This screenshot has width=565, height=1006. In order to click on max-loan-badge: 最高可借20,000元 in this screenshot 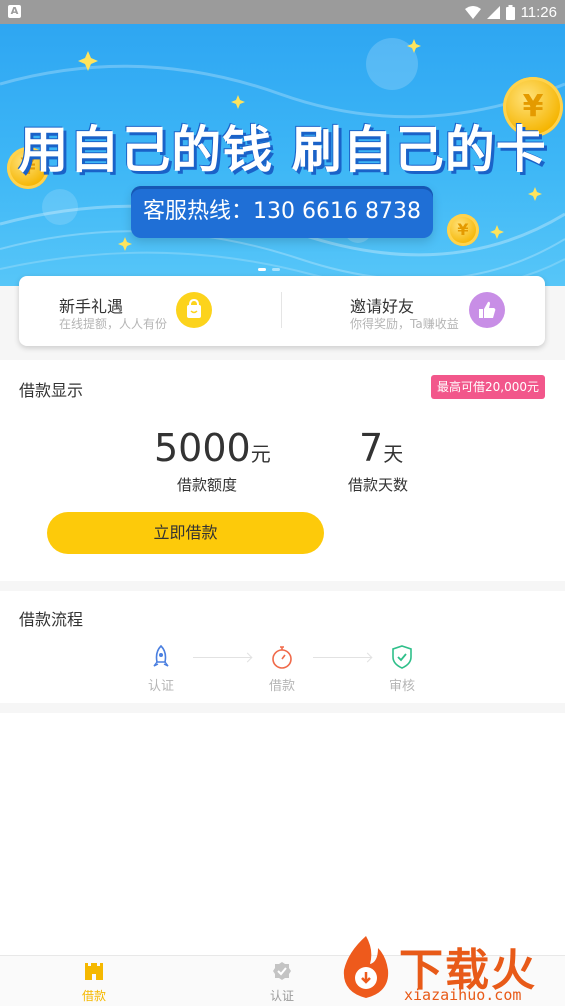, I will do `click(488, 387)`.